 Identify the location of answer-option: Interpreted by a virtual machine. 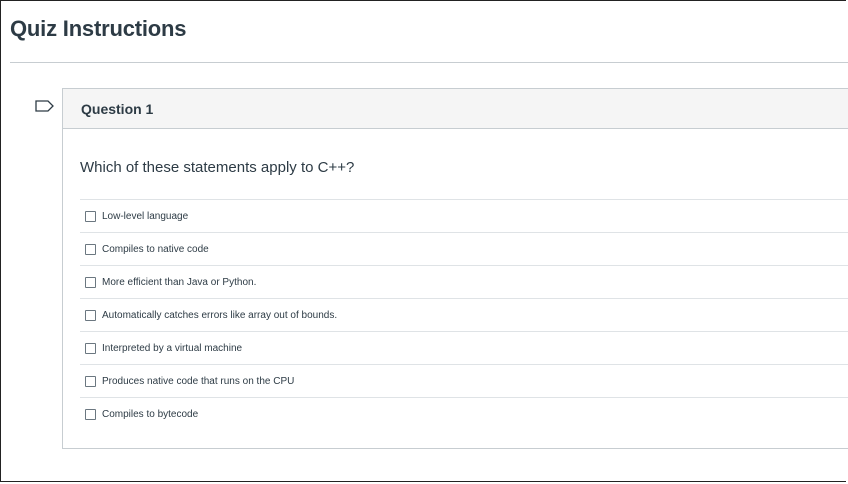
(464, 347).